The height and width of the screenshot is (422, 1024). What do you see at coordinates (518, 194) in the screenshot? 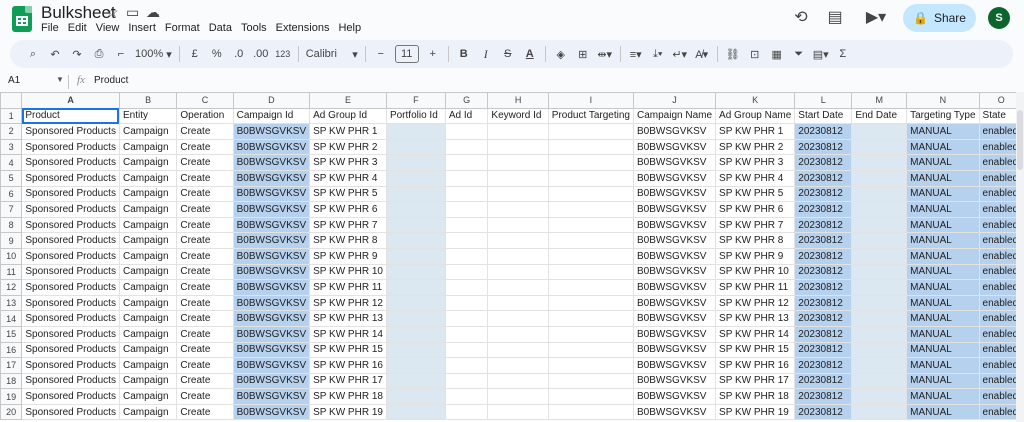
I see `cell-h6` at bounding box center [518, 194].